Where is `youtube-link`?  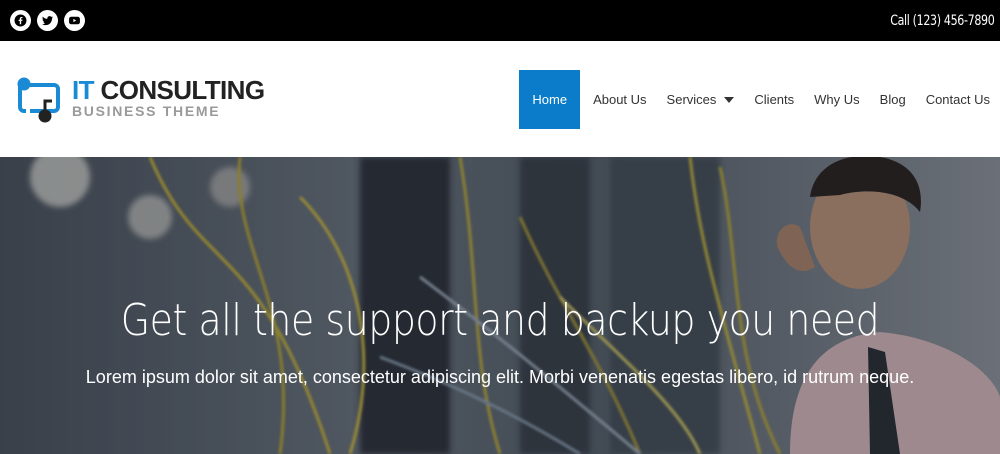
youtube-link is located at coordinates (74, 20).